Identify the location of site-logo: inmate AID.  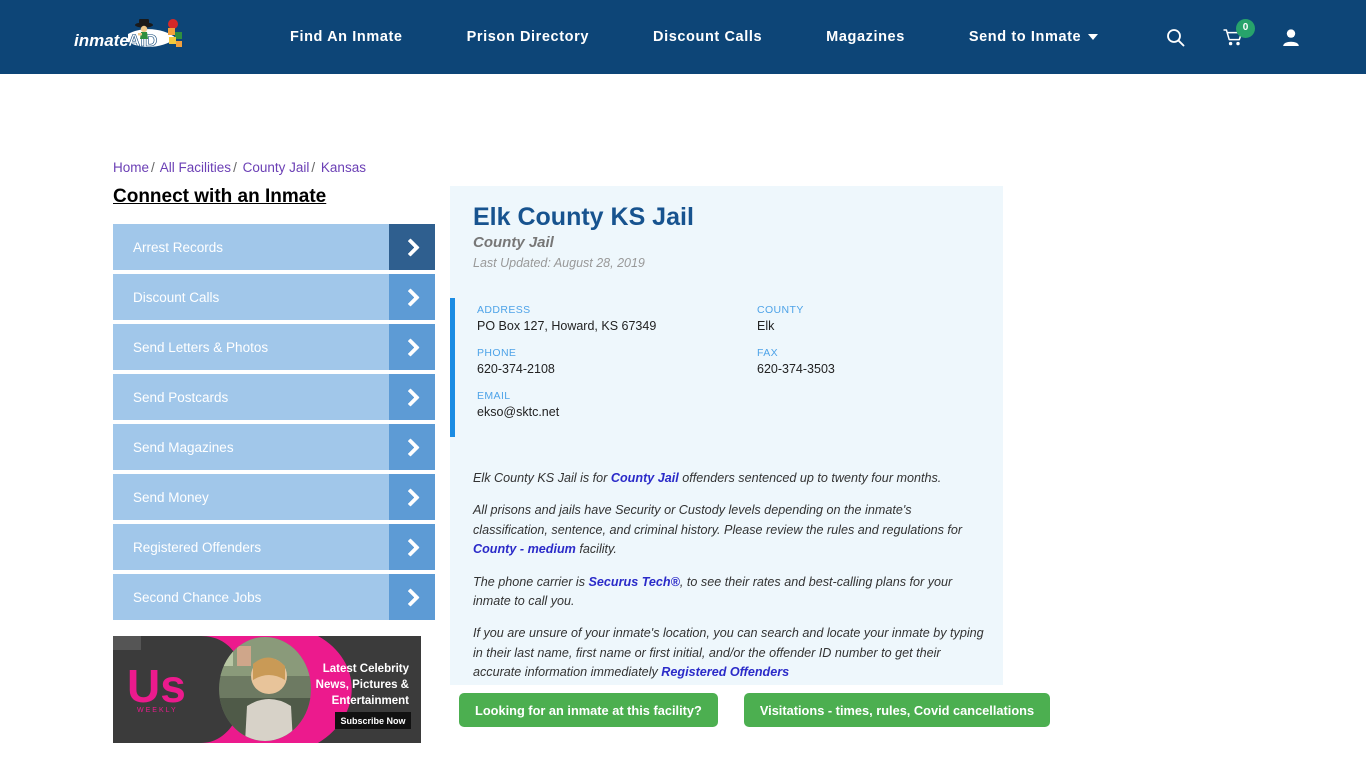
(134, 38).